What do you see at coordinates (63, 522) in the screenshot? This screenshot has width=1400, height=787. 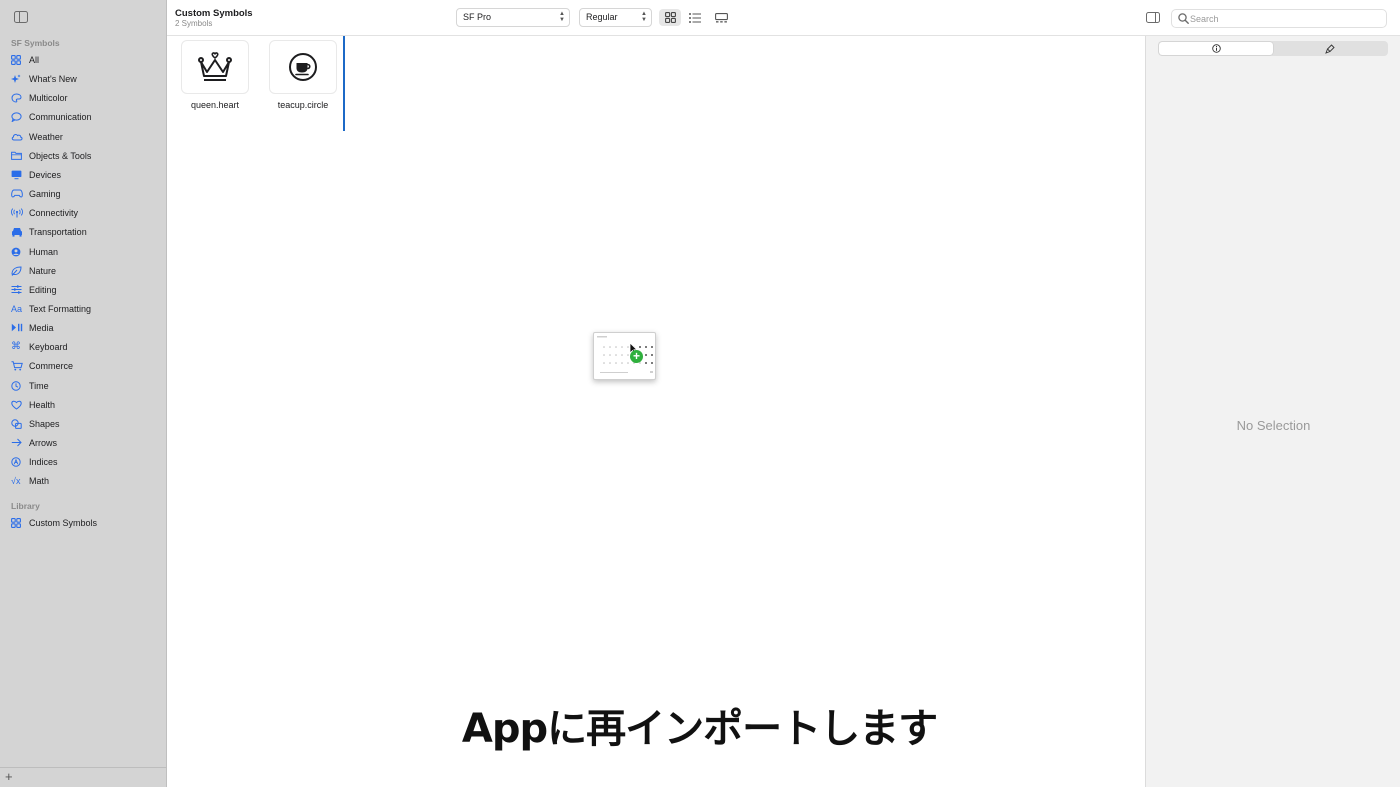 I see `sidebar-item-label: Custom Symbols` at bounding box center [63, 522].